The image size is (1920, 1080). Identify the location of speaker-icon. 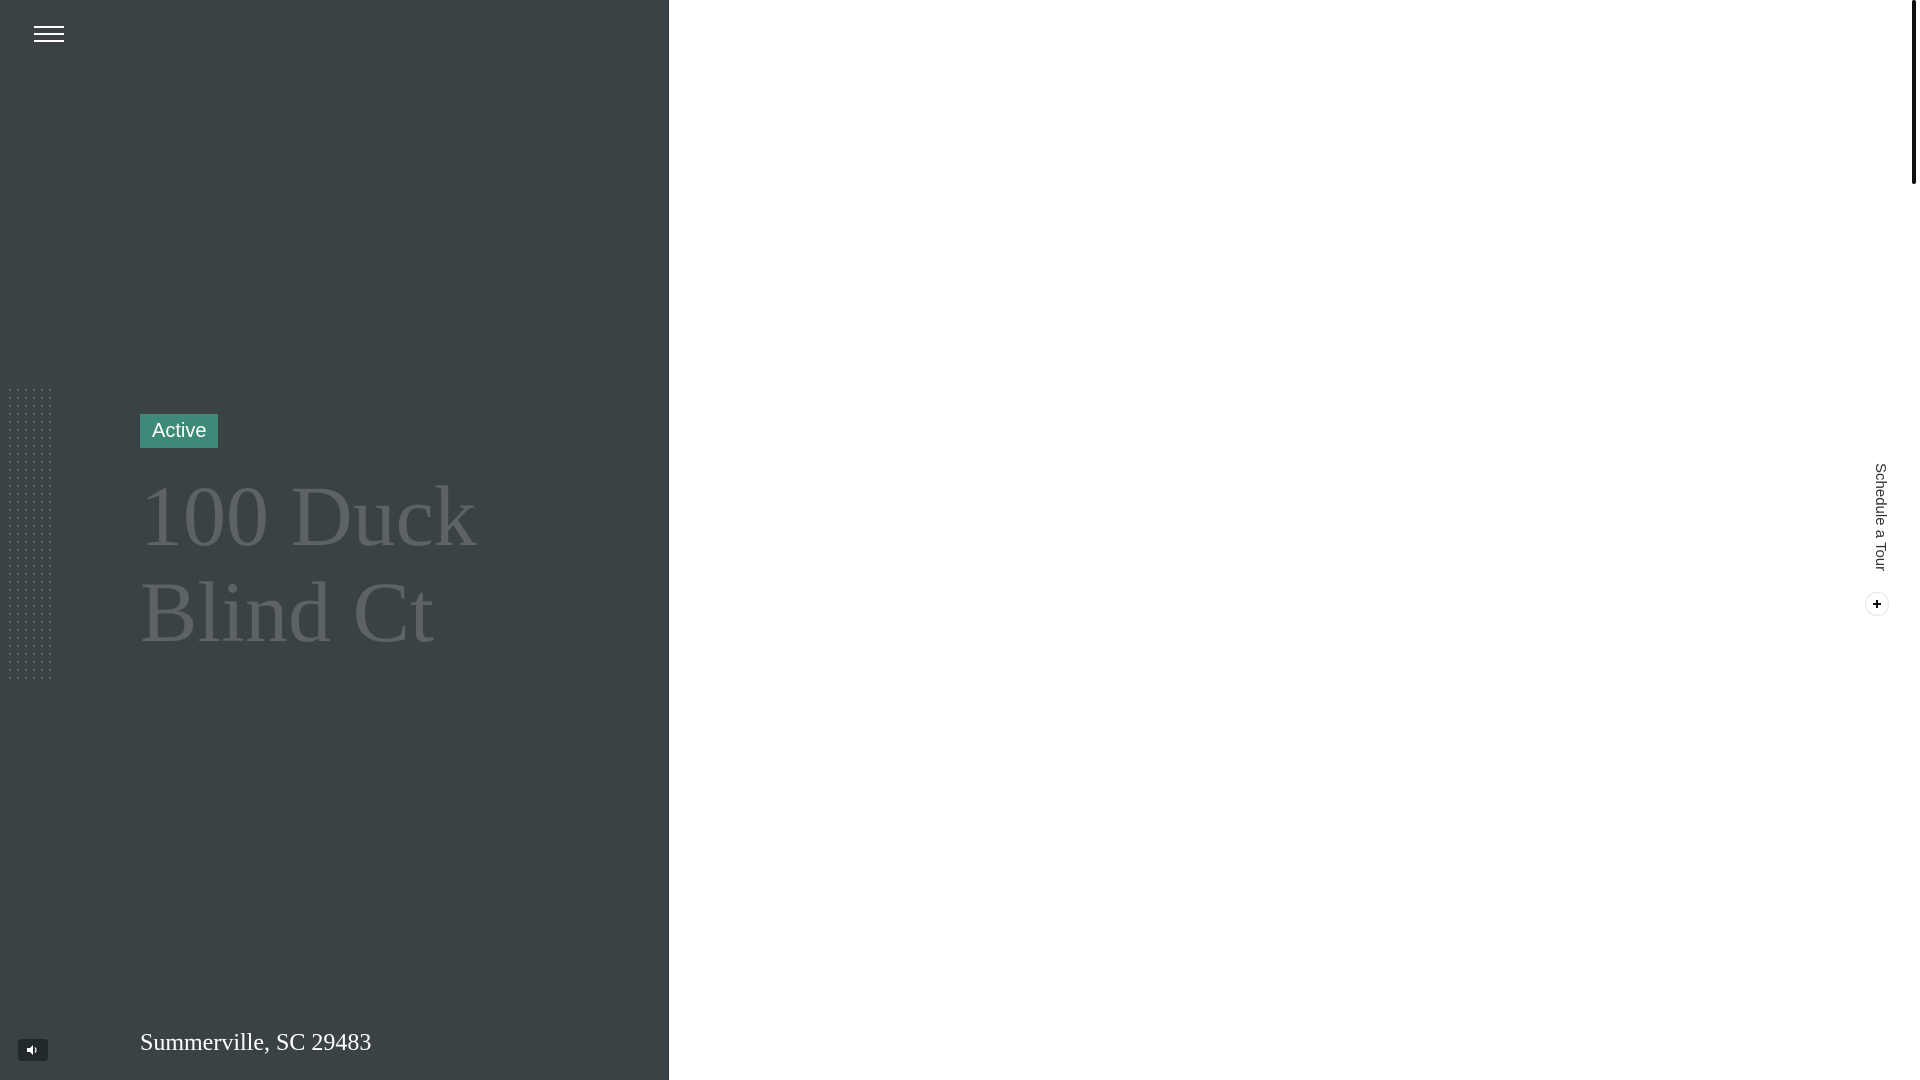
(32, 1050).